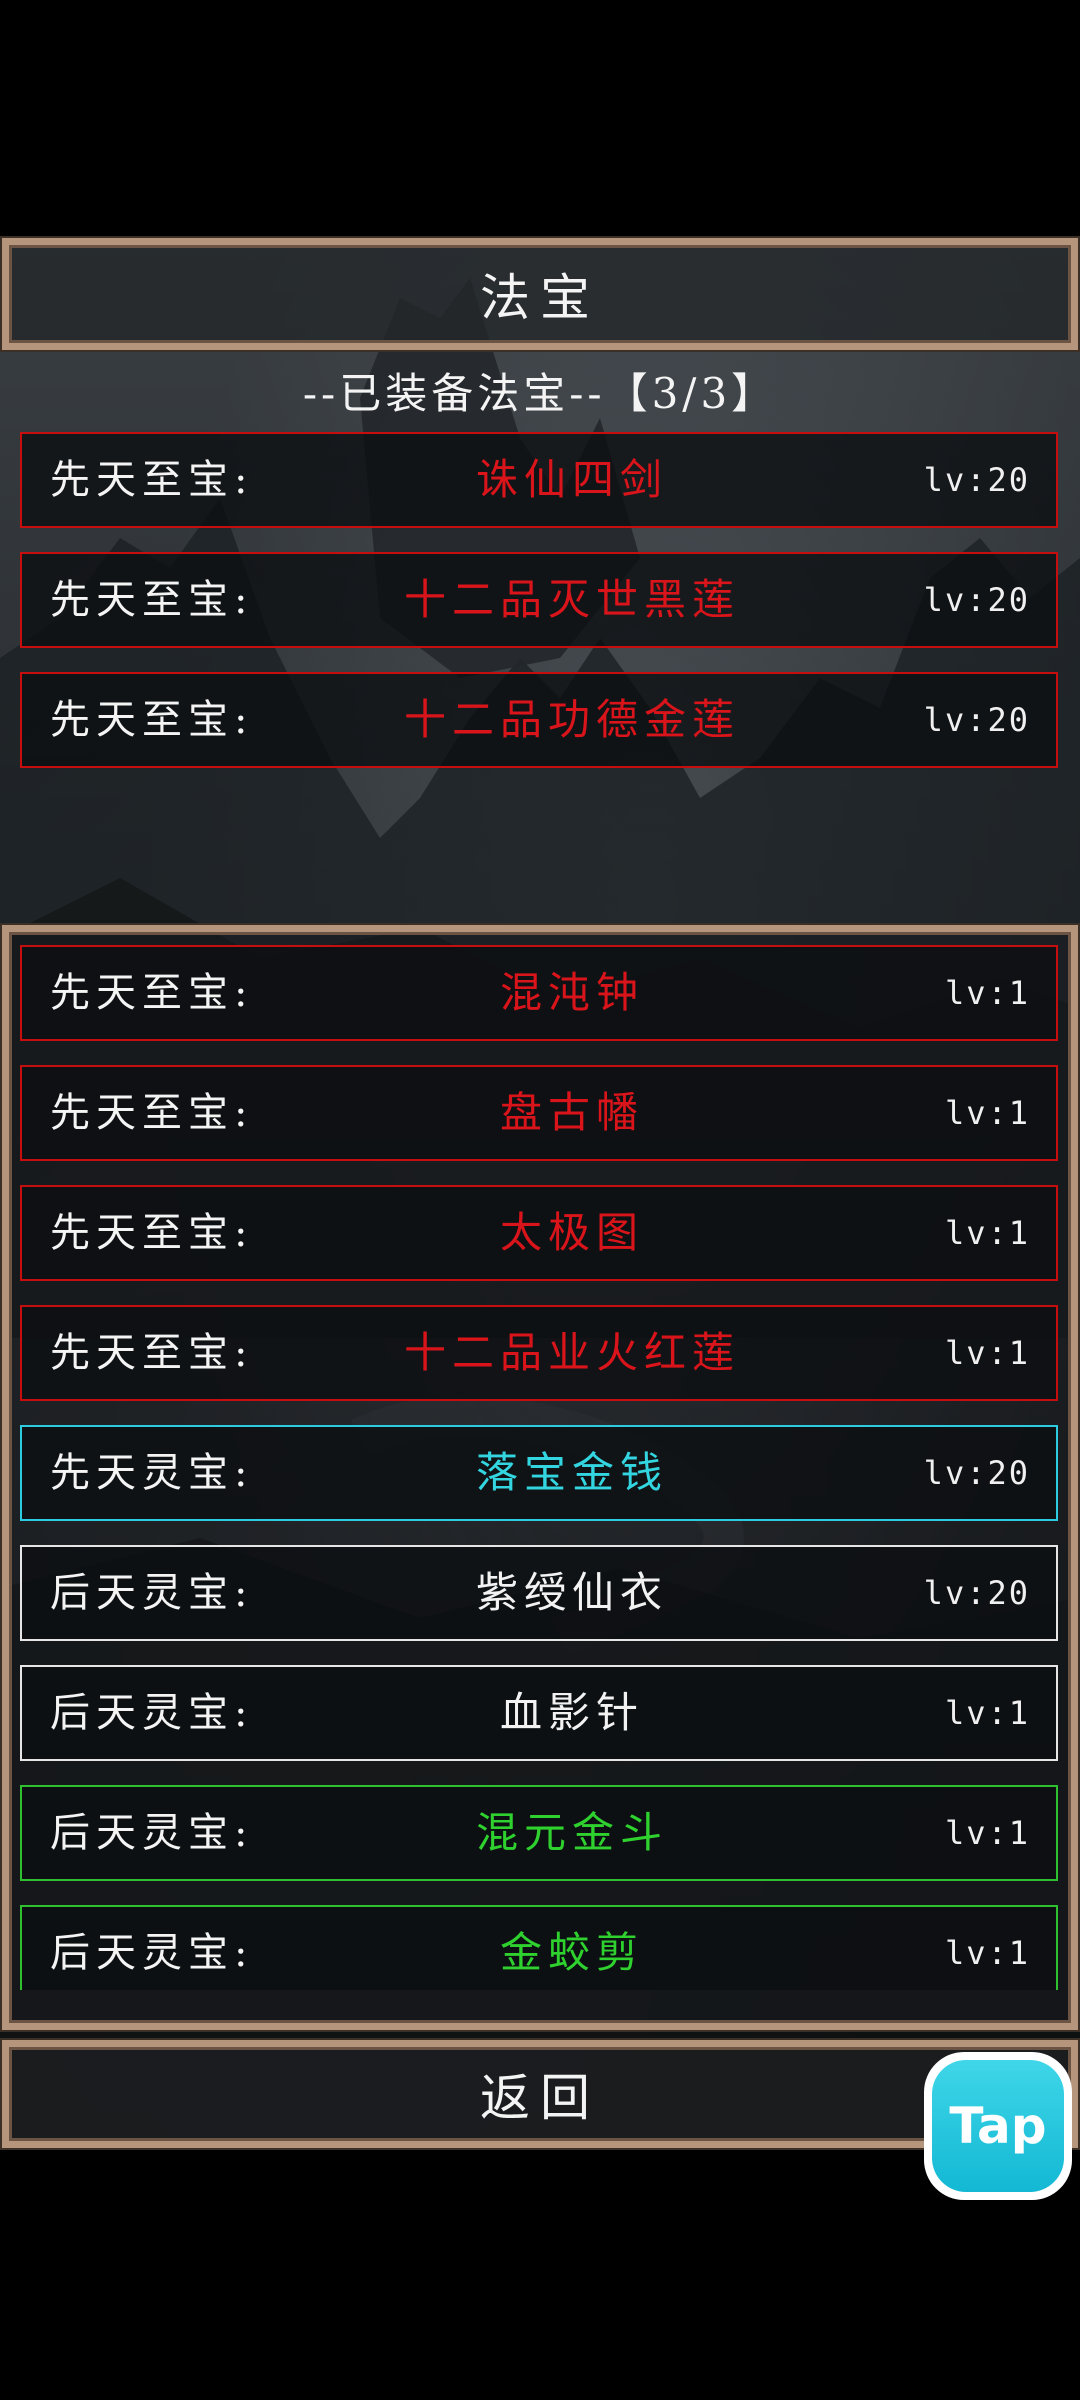 This screenshot has width=1080, height=2400. Describe the element at coordinates (571, 1472) in the screenshot. I see `treasure-name: 落宝金钱` at that location.